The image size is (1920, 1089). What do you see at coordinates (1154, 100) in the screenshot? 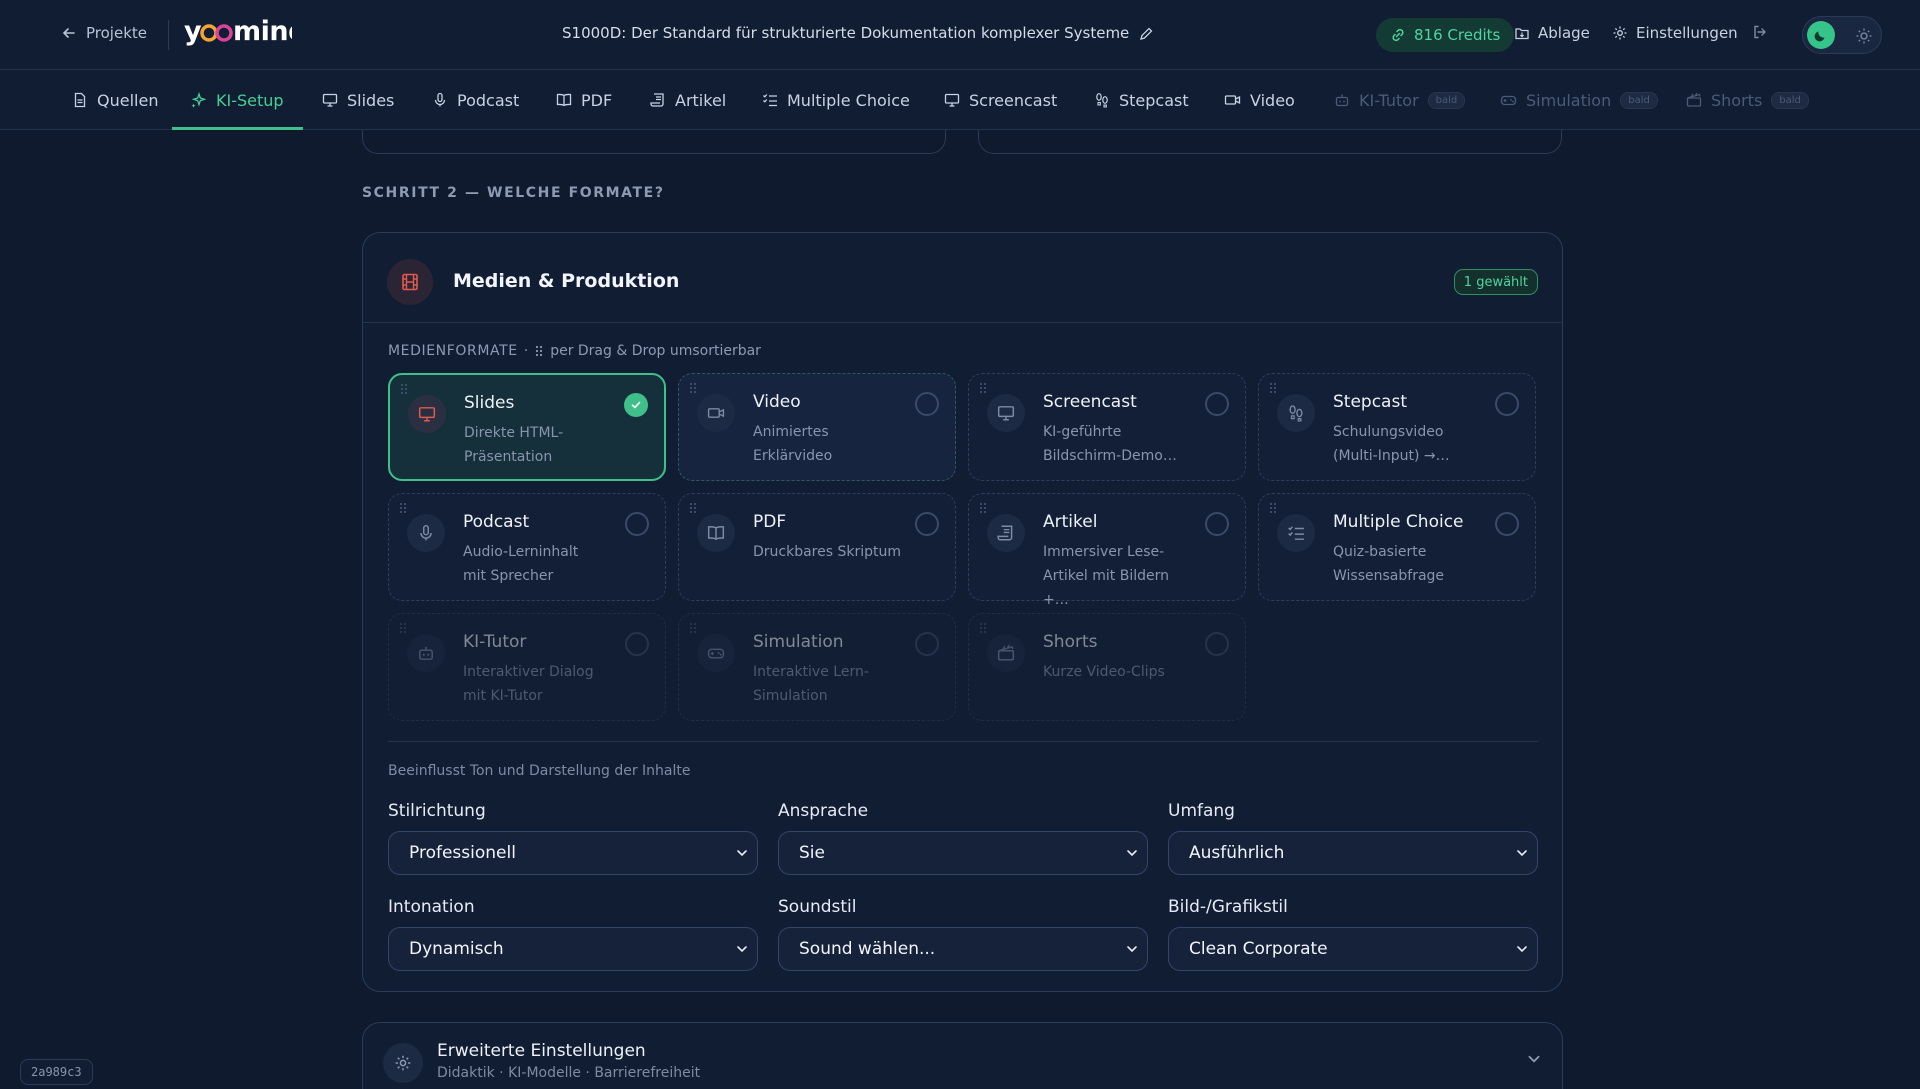
I see `tab-label: Stepcast` at bounding box center [1154, 100].